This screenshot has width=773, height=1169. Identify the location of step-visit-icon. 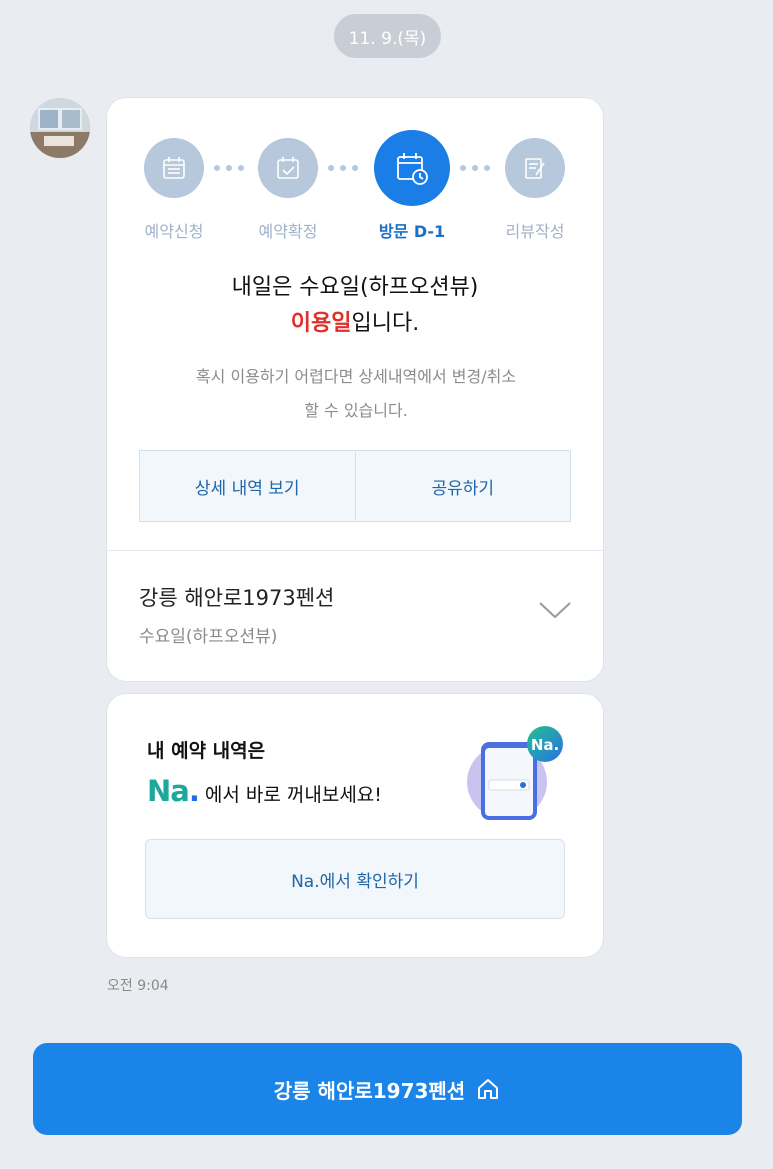
(412, 168).